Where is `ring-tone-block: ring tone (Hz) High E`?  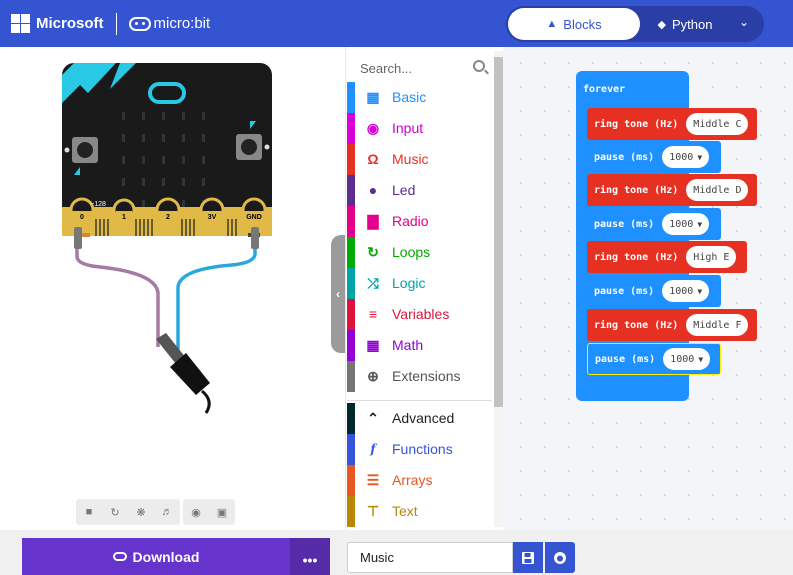
ring-tone-block: ring tone (Hz) High E is located at coordinates (667, 257).